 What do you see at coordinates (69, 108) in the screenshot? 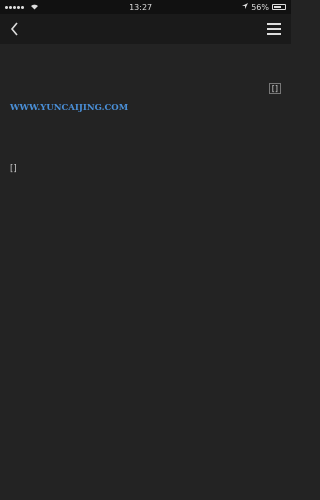
I see `site-link: WWW.YUNCAIJING.COM` at bounding box center [69, 108].